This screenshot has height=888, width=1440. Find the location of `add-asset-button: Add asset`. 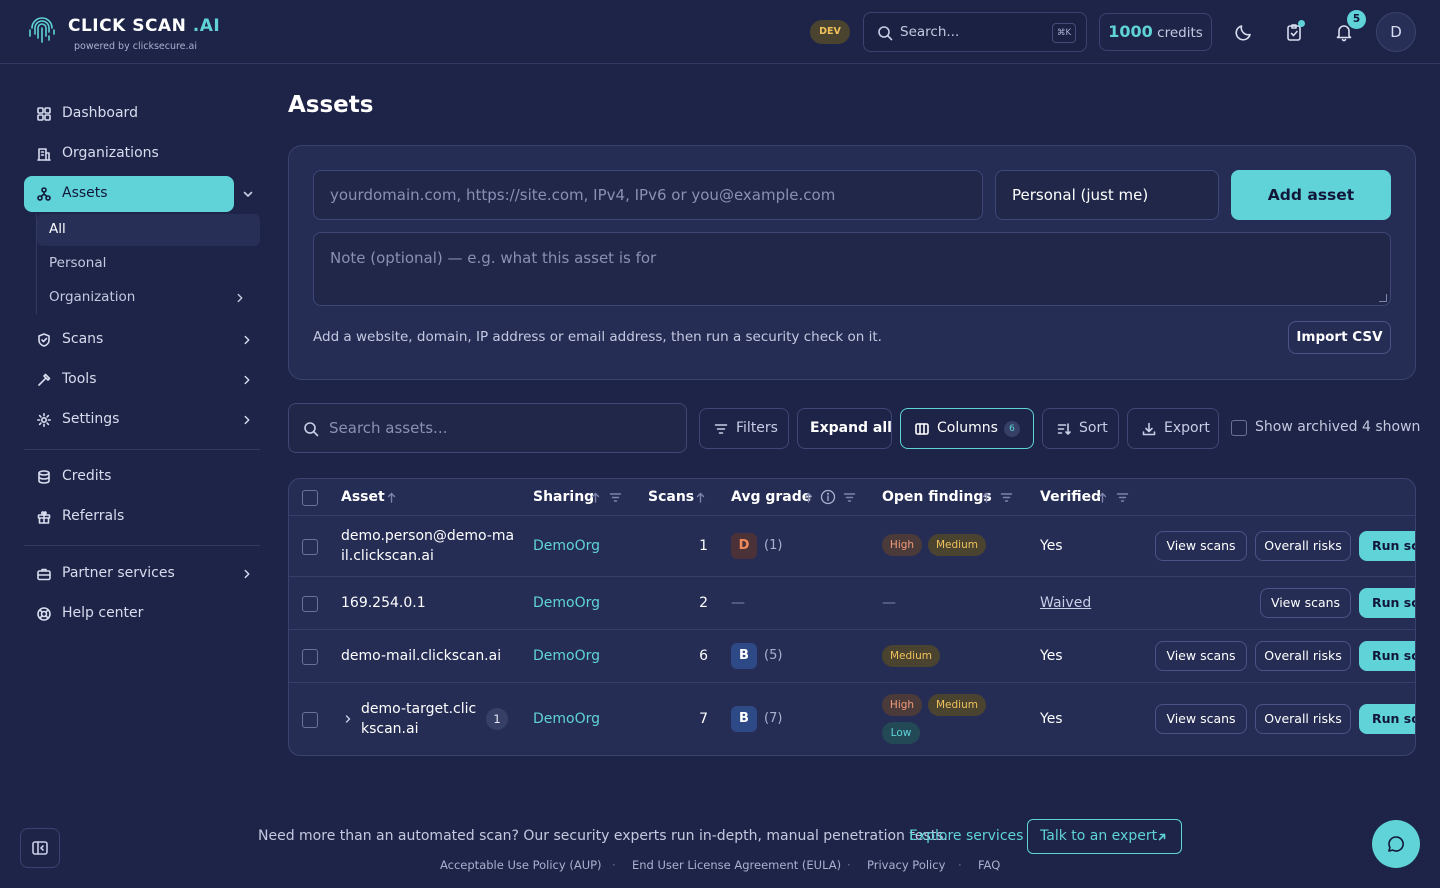

add-asset-button: Add asset is located at coordinates (1311, 195).